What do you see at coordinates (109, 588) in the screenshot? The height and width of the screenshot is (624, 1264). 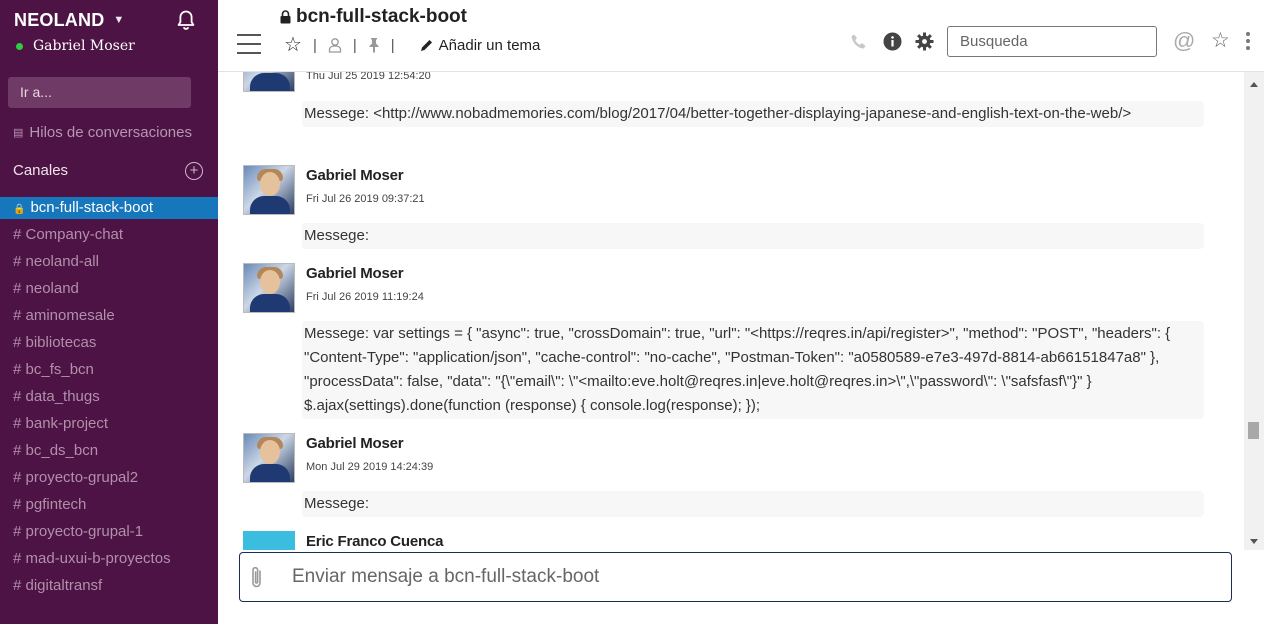 I see `channel-item: # digitaltransf` at bounding box center [109, 588].